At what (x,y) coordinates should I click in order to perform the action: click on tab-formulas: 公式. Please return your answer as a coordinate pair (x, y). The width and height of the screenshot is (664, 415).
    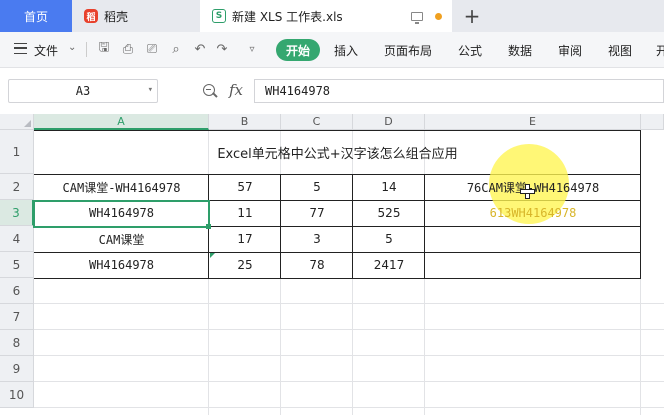
    Looking at the image, I should click on (470, 50).